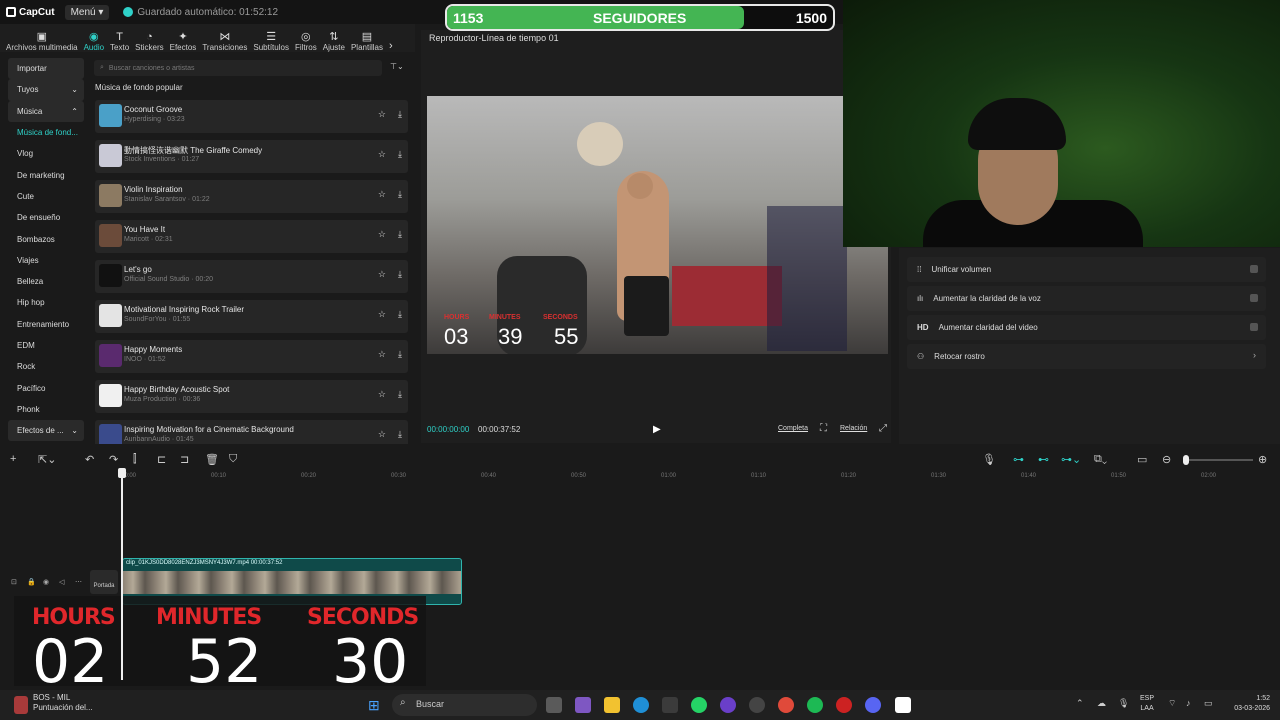 Image resolution: width=1280 pixels, height=720 pixels. Describe the element at coordinates (224, 41) in the screenshot. I see `tab-transitions: ⋈ Transiciones` at that location.